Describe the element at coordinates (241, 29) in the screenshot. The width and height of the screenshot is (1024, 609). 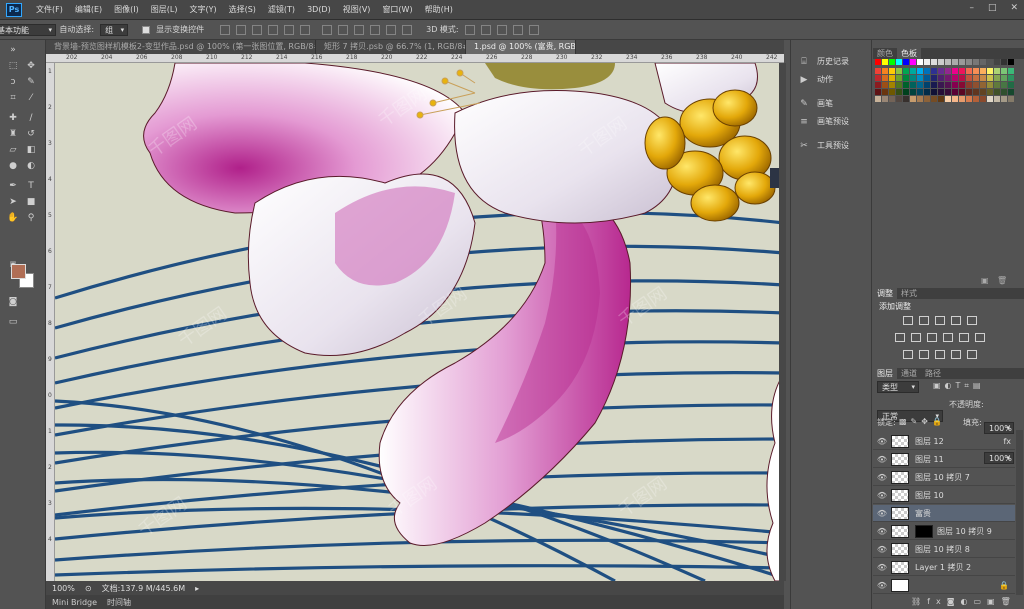
I see `align-middle-icon` at that location.